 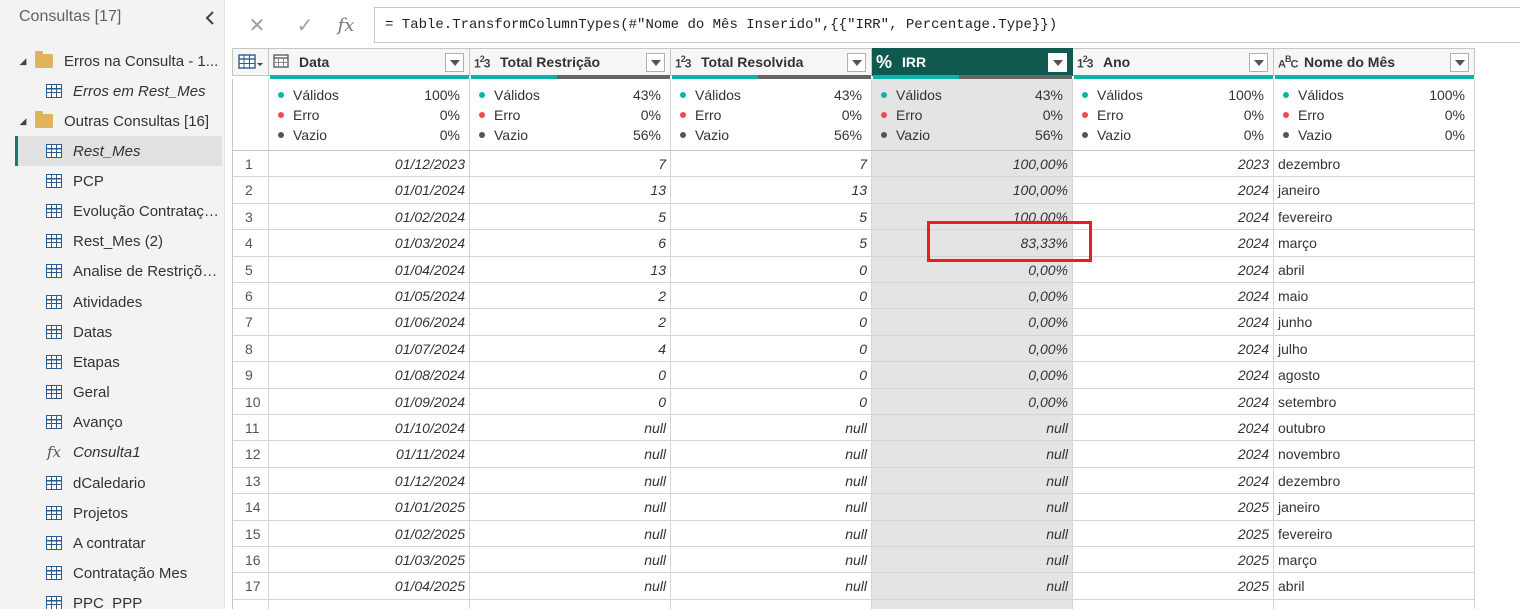 What do you see at coordinates (369, 349) in the screenshot?
I see `table-cell: 01/07/2024` at bounding box center [369, 349].